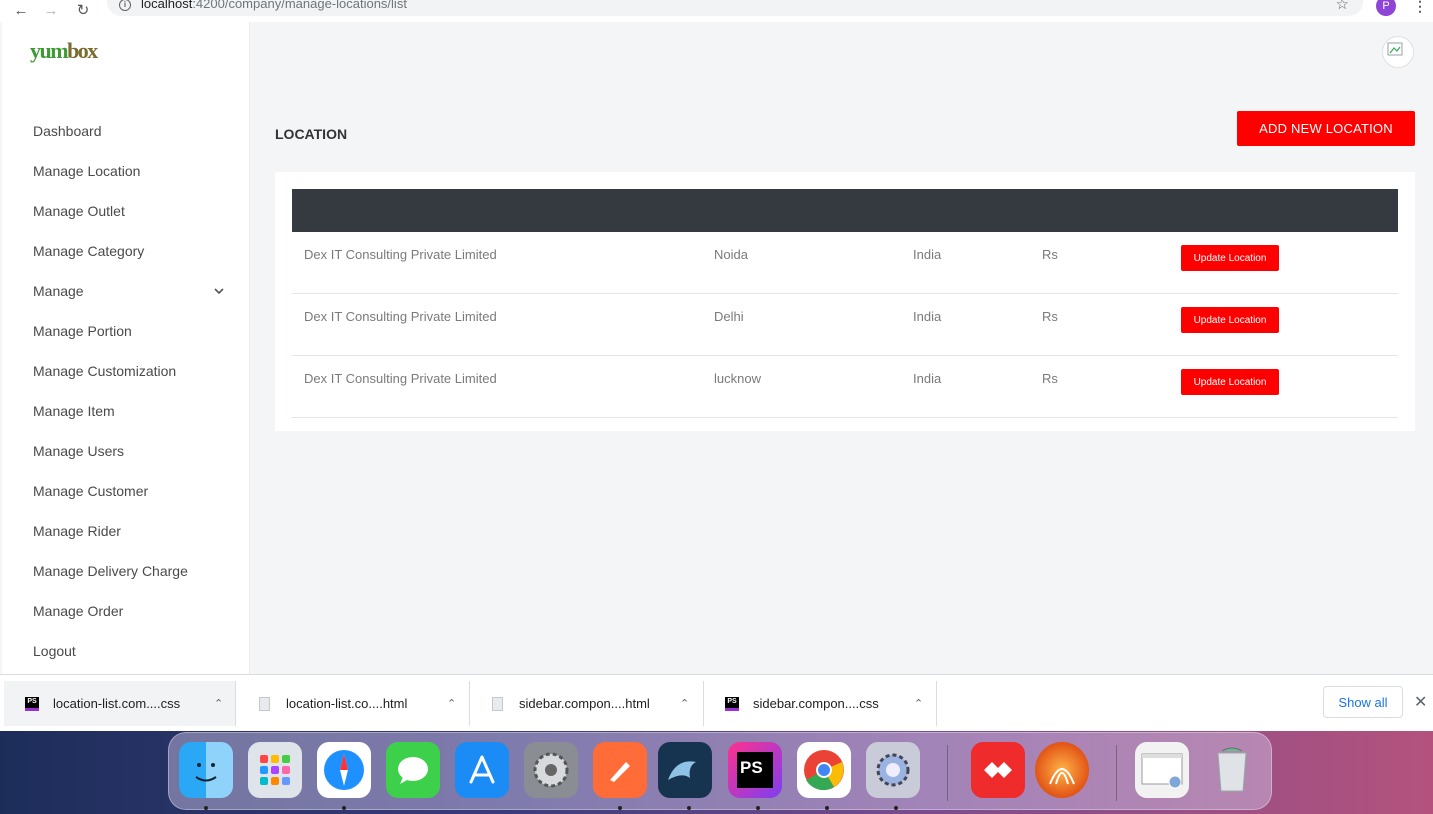 Image resolution: width=1433 pixels, height=814 pixels. I want to click on dolphin-icon, so click(682, 770).